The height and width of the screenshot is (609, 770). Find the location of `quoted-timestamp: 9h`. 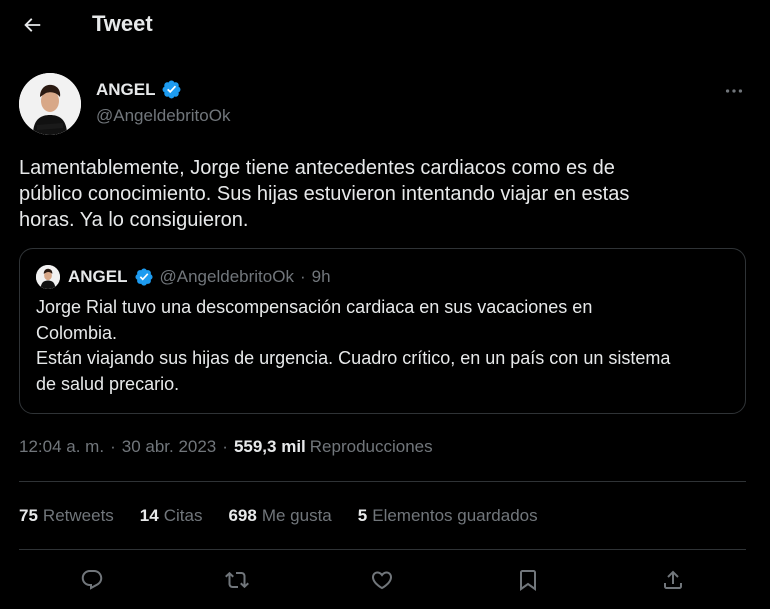

quoted-timestamp: 9h is located at coordinates (321, 277).